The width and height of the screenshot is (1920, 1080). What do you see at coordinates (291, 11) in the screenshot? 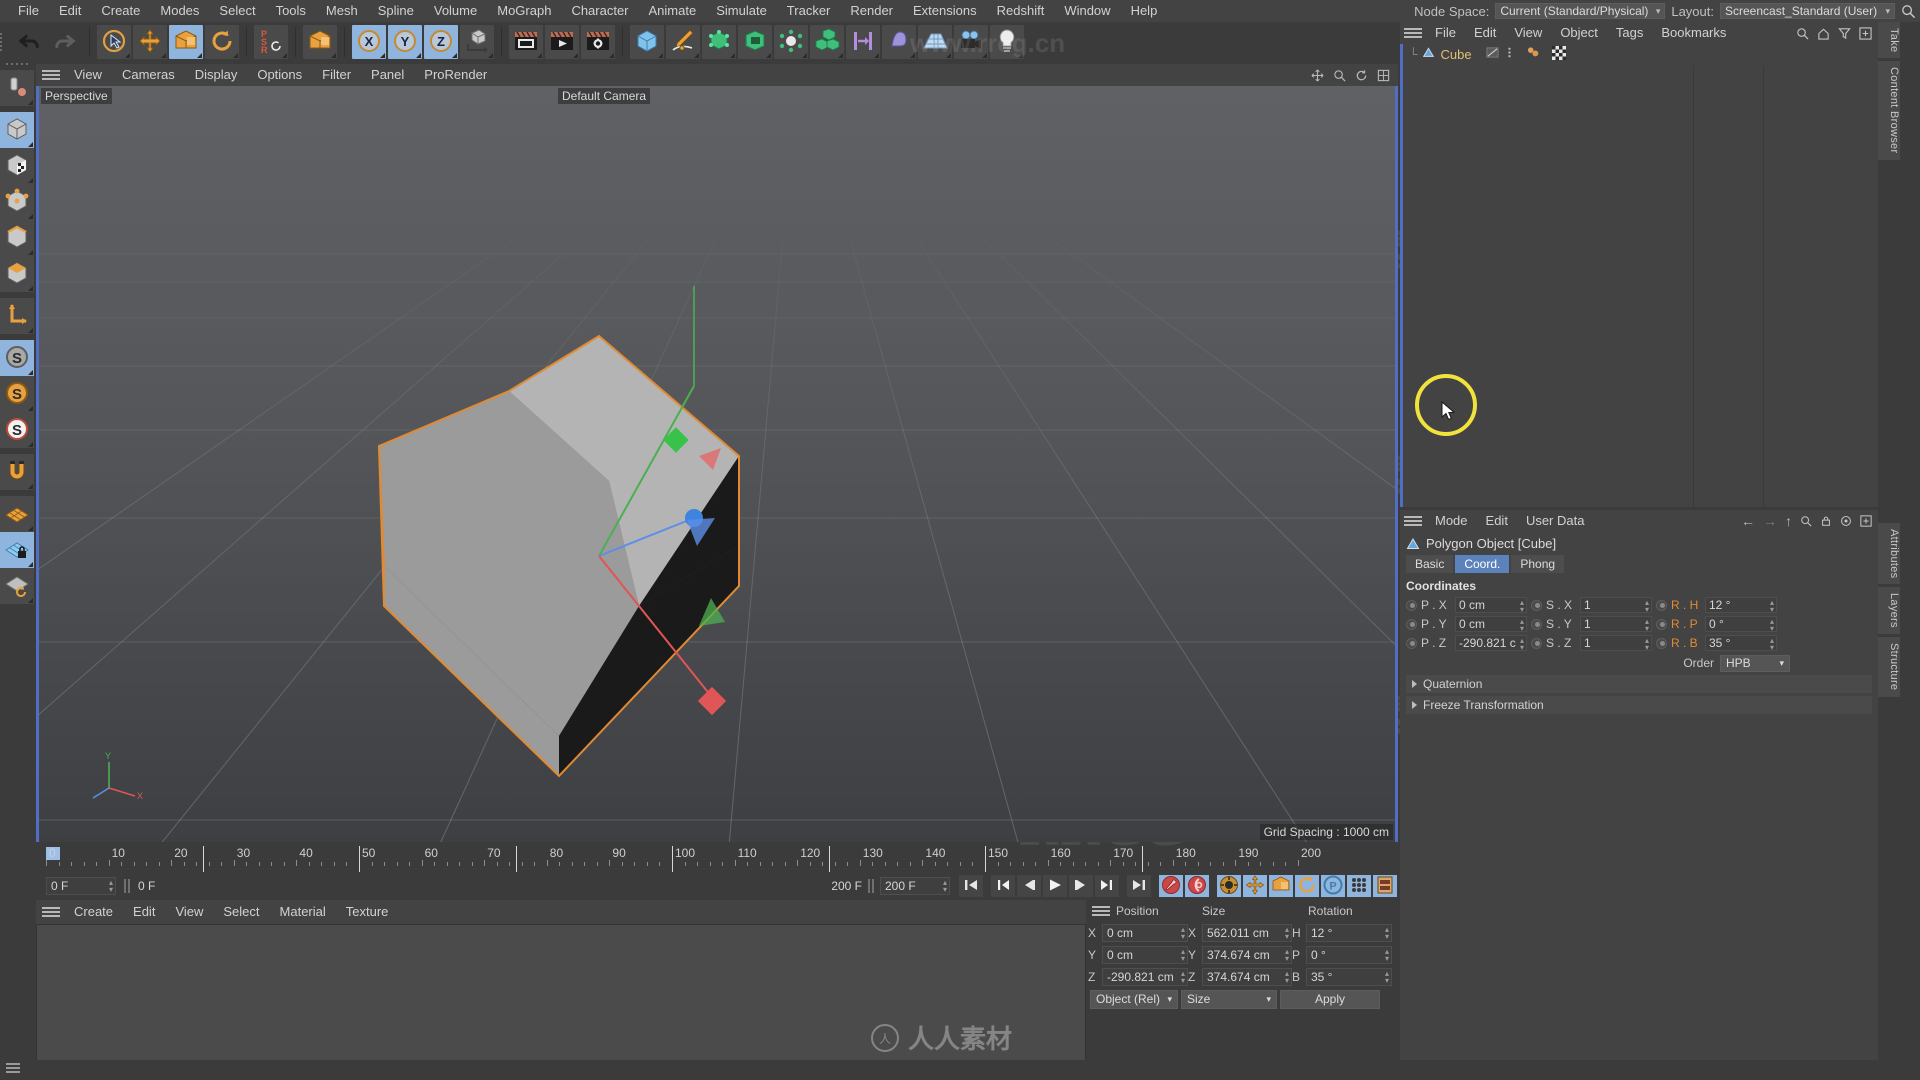
I see `menu-item-tools: Tools` at bounding box center [291, 11].